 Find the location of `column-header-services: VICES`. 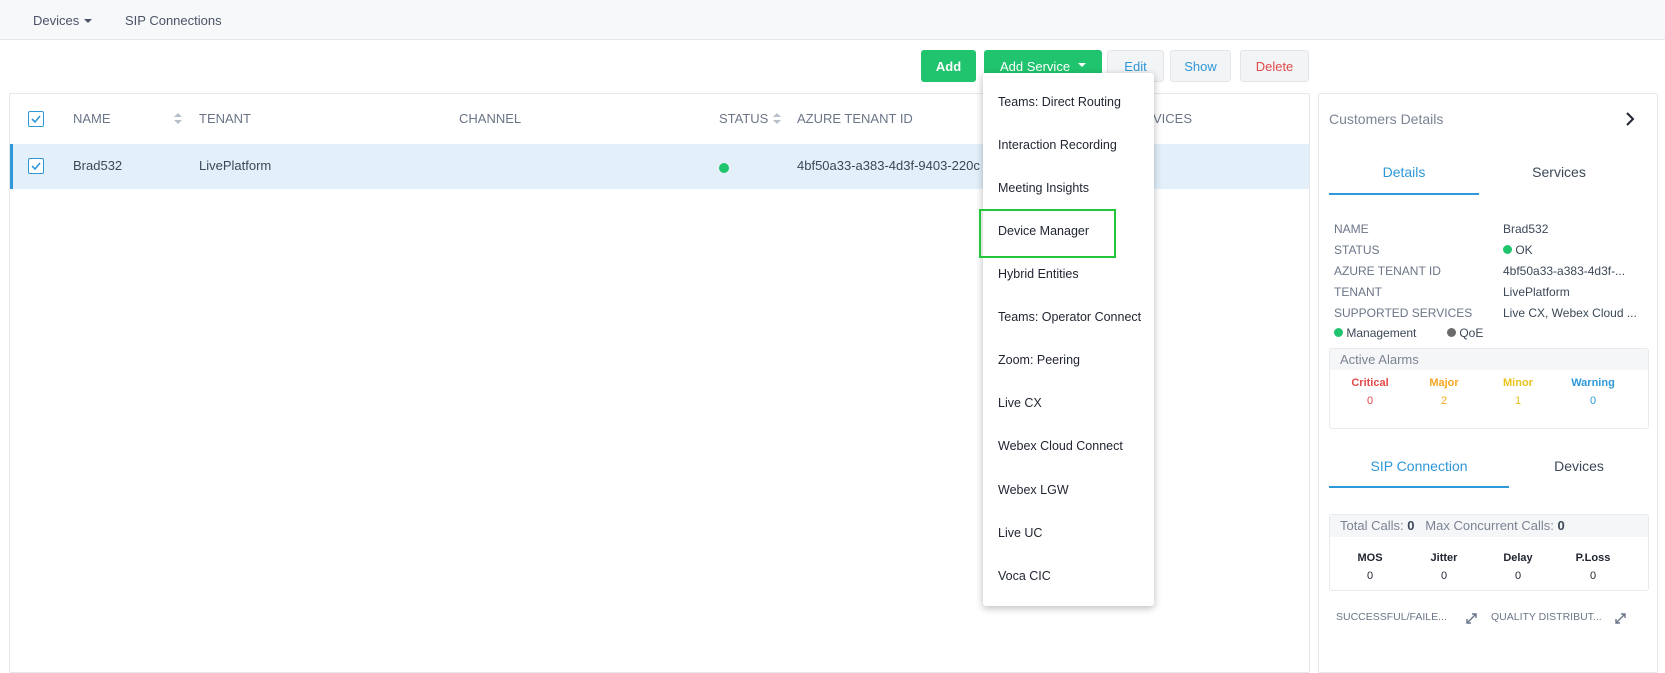

column-header-services: VICES is located at coordinates (1172, 118).